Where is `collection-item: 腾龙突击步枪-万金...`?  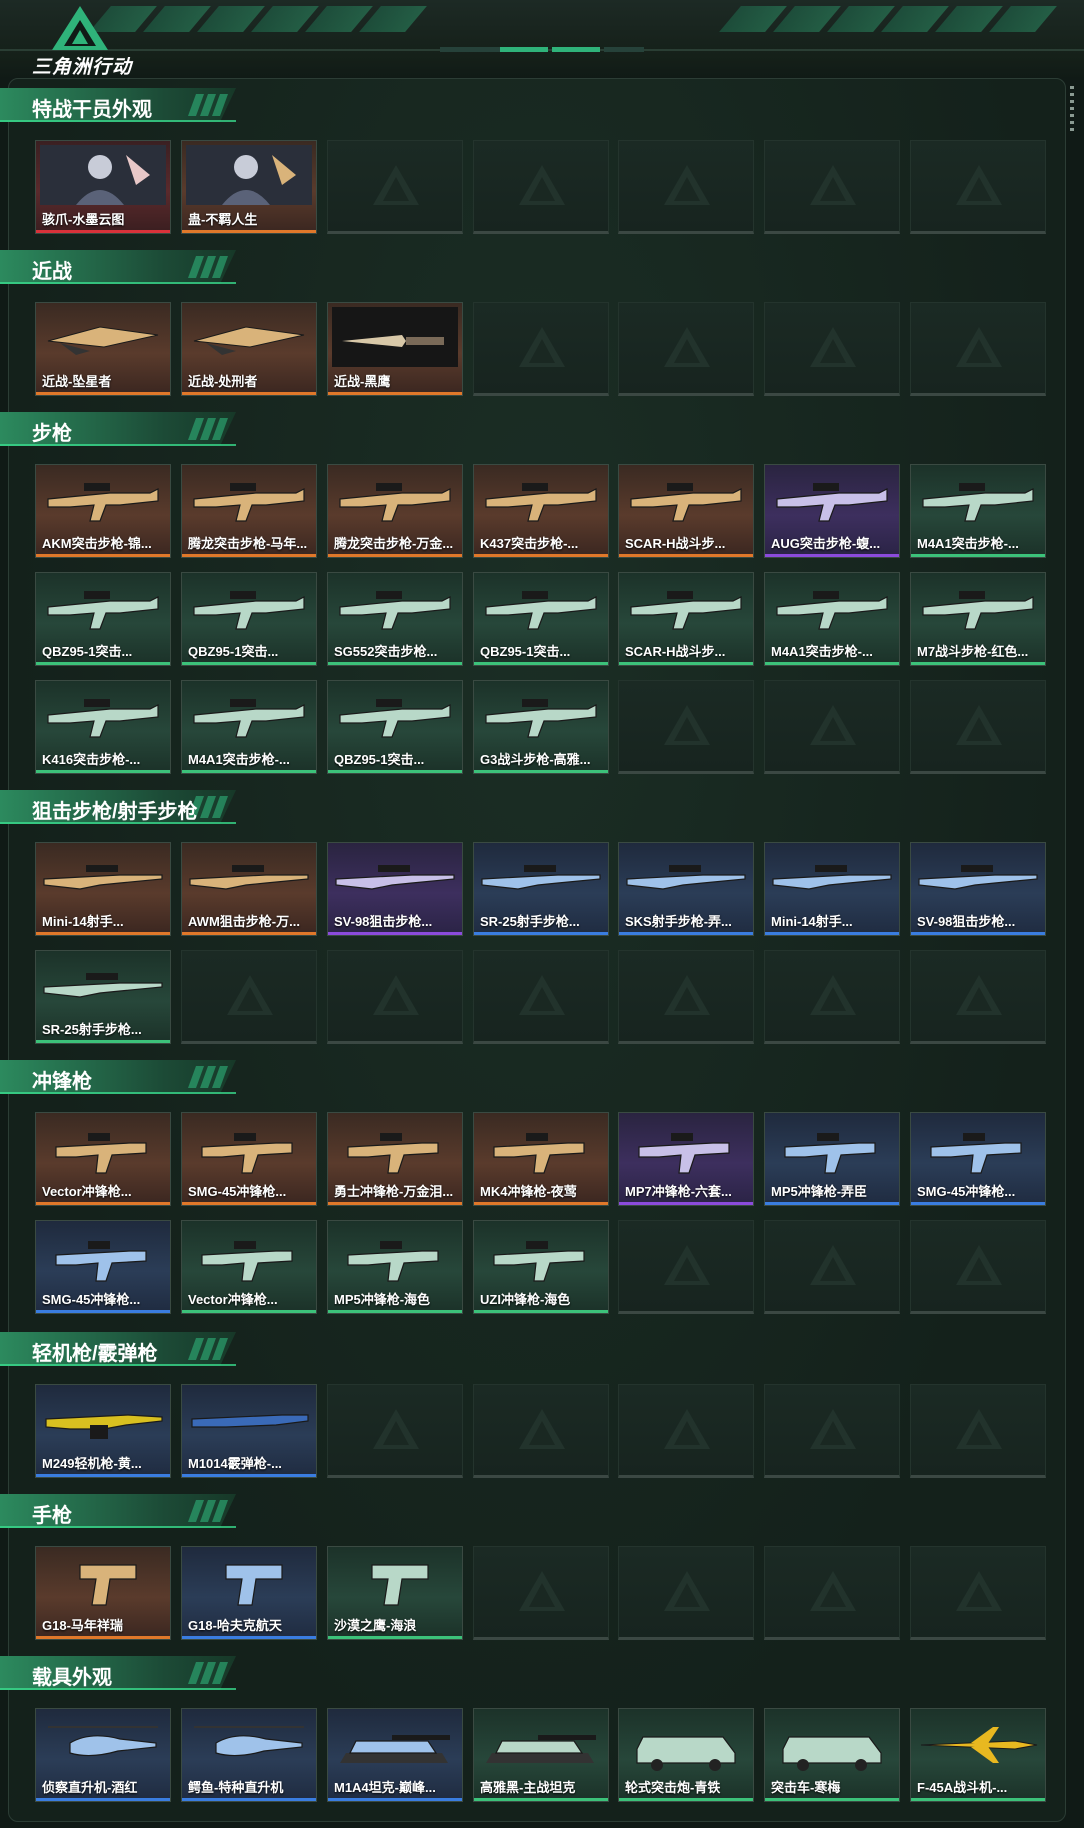
collection-item: 腾龙突击步枪-万金... is located at coordinates (395, 511).